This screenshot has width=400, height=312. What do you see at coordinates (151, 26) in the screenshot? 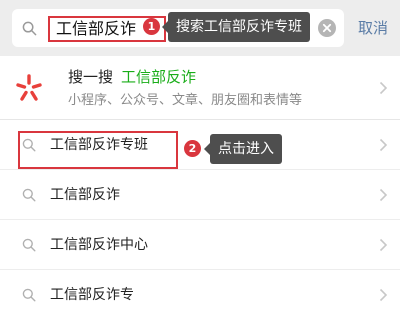
I see `annotation-badge-1: 1` at bounding box center [151, 26].